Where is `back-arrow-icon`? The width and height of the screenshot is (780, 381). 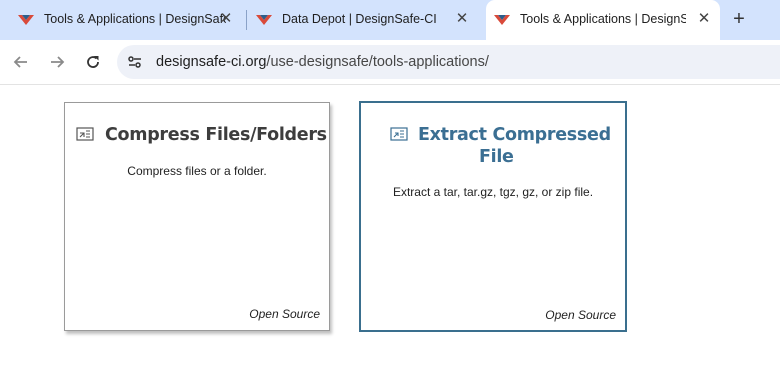
back-arrow-icon is located at coordinates (21, 62).